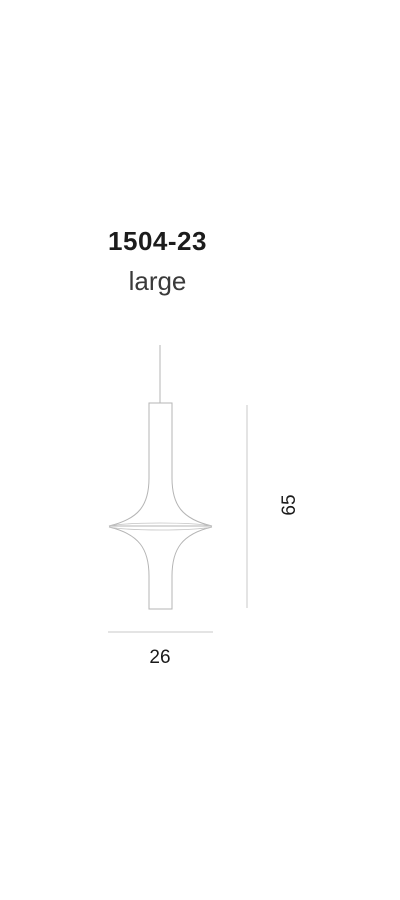 The width and height of the screenshot is (400, 900). What do you see at coordinates (160, 464) in the screenshot?
I see `lamp-body-upper` at bounding box center [160, 464].